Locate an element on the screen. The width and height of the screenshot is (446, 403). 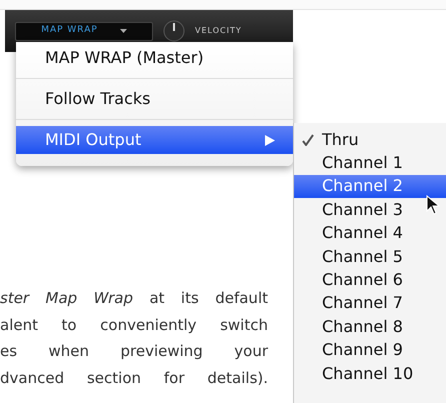
menu-item: Follow Tracks is located at coordinates (154, 99).